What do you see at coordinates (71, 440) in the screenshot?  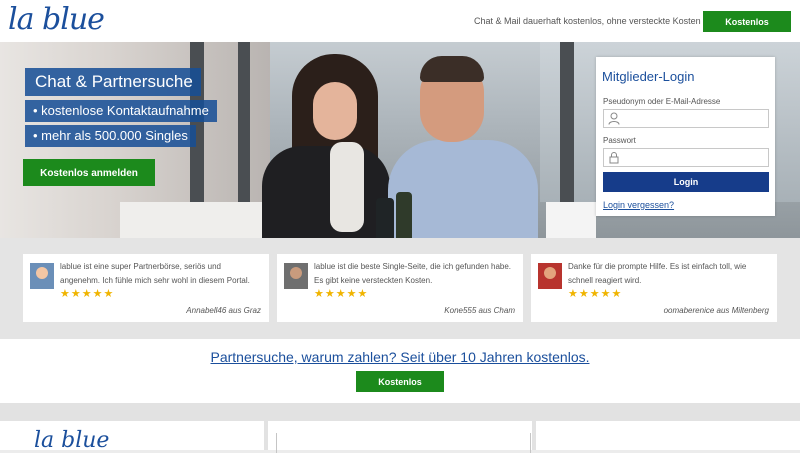 I see `footer-logo: la blue` at bounding box center [71, 440].